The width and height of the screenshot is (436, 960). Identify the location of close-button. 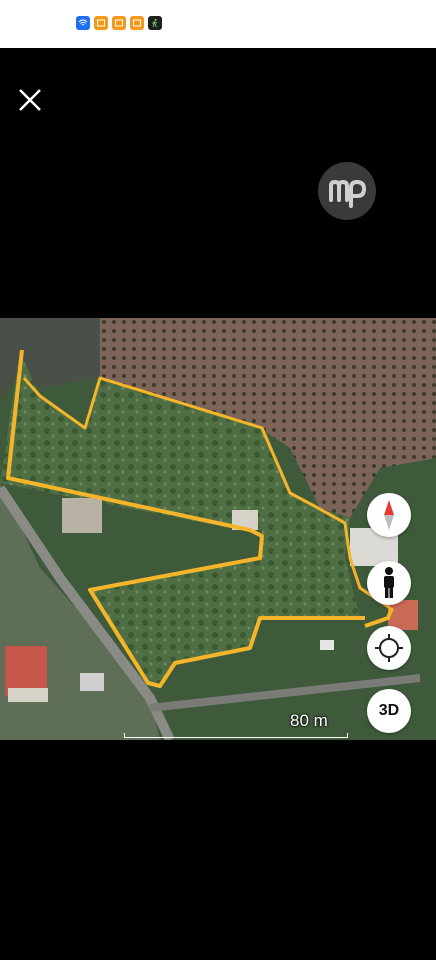
(30, 100).